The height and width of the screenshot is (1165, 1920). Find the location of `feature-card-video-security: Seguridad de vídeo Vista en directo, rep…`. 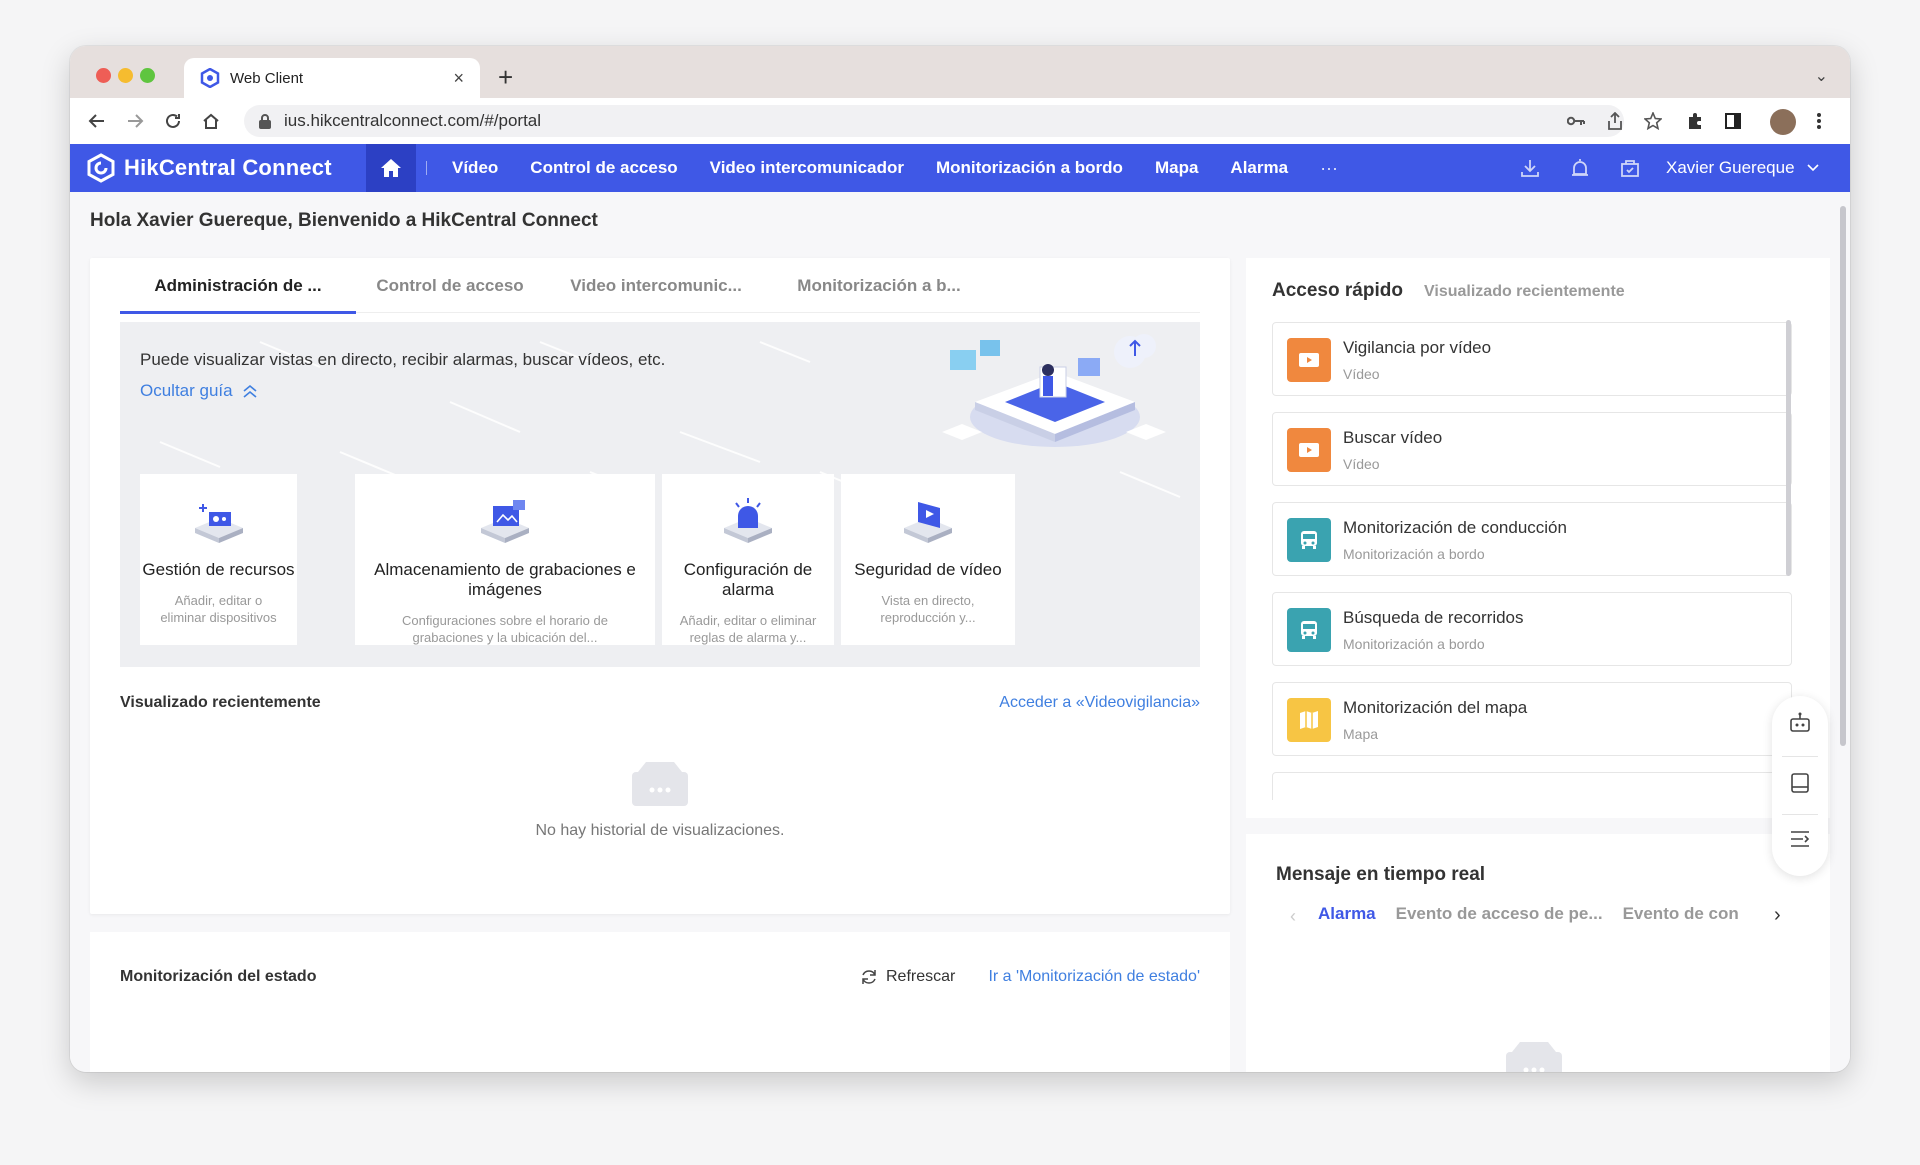

feature-card-video-security: Seguridad de vídeo Vista en directo, rep… is located at coordinates (928, 559).